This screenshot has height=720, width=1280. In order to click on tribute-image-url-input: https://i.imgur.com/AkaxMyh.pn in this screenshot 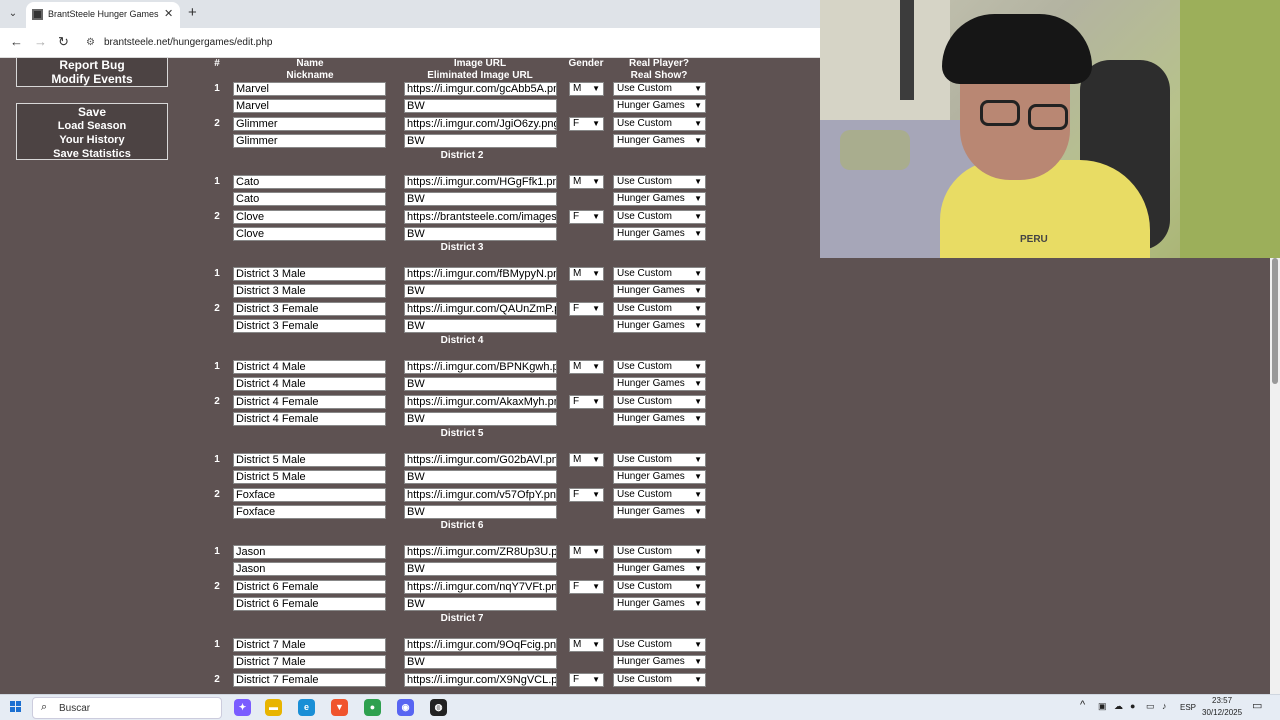, I will do `click(480, 402)`.